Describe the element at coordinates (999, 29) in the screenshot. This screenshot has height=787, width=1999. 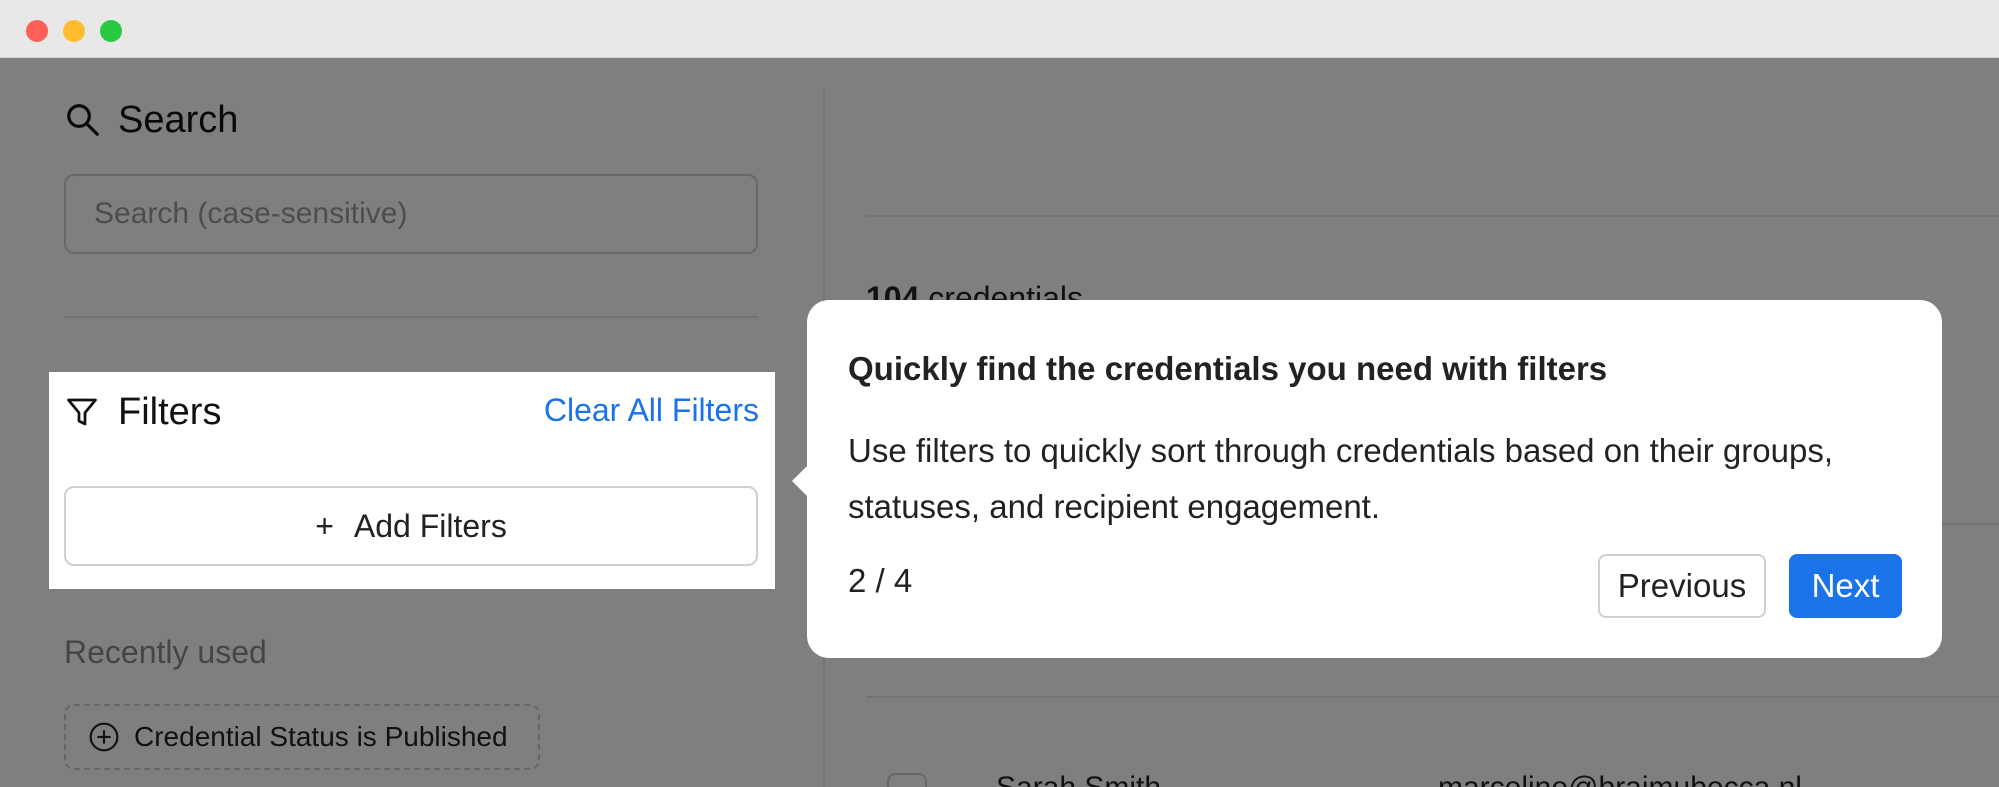
I see `window-titlebar` at that location.